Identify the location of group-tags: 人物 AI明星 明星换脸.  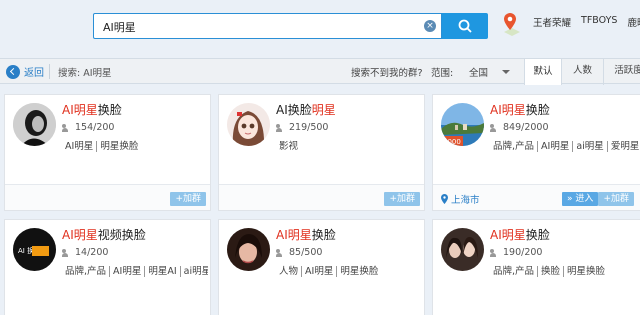
(349, 270).